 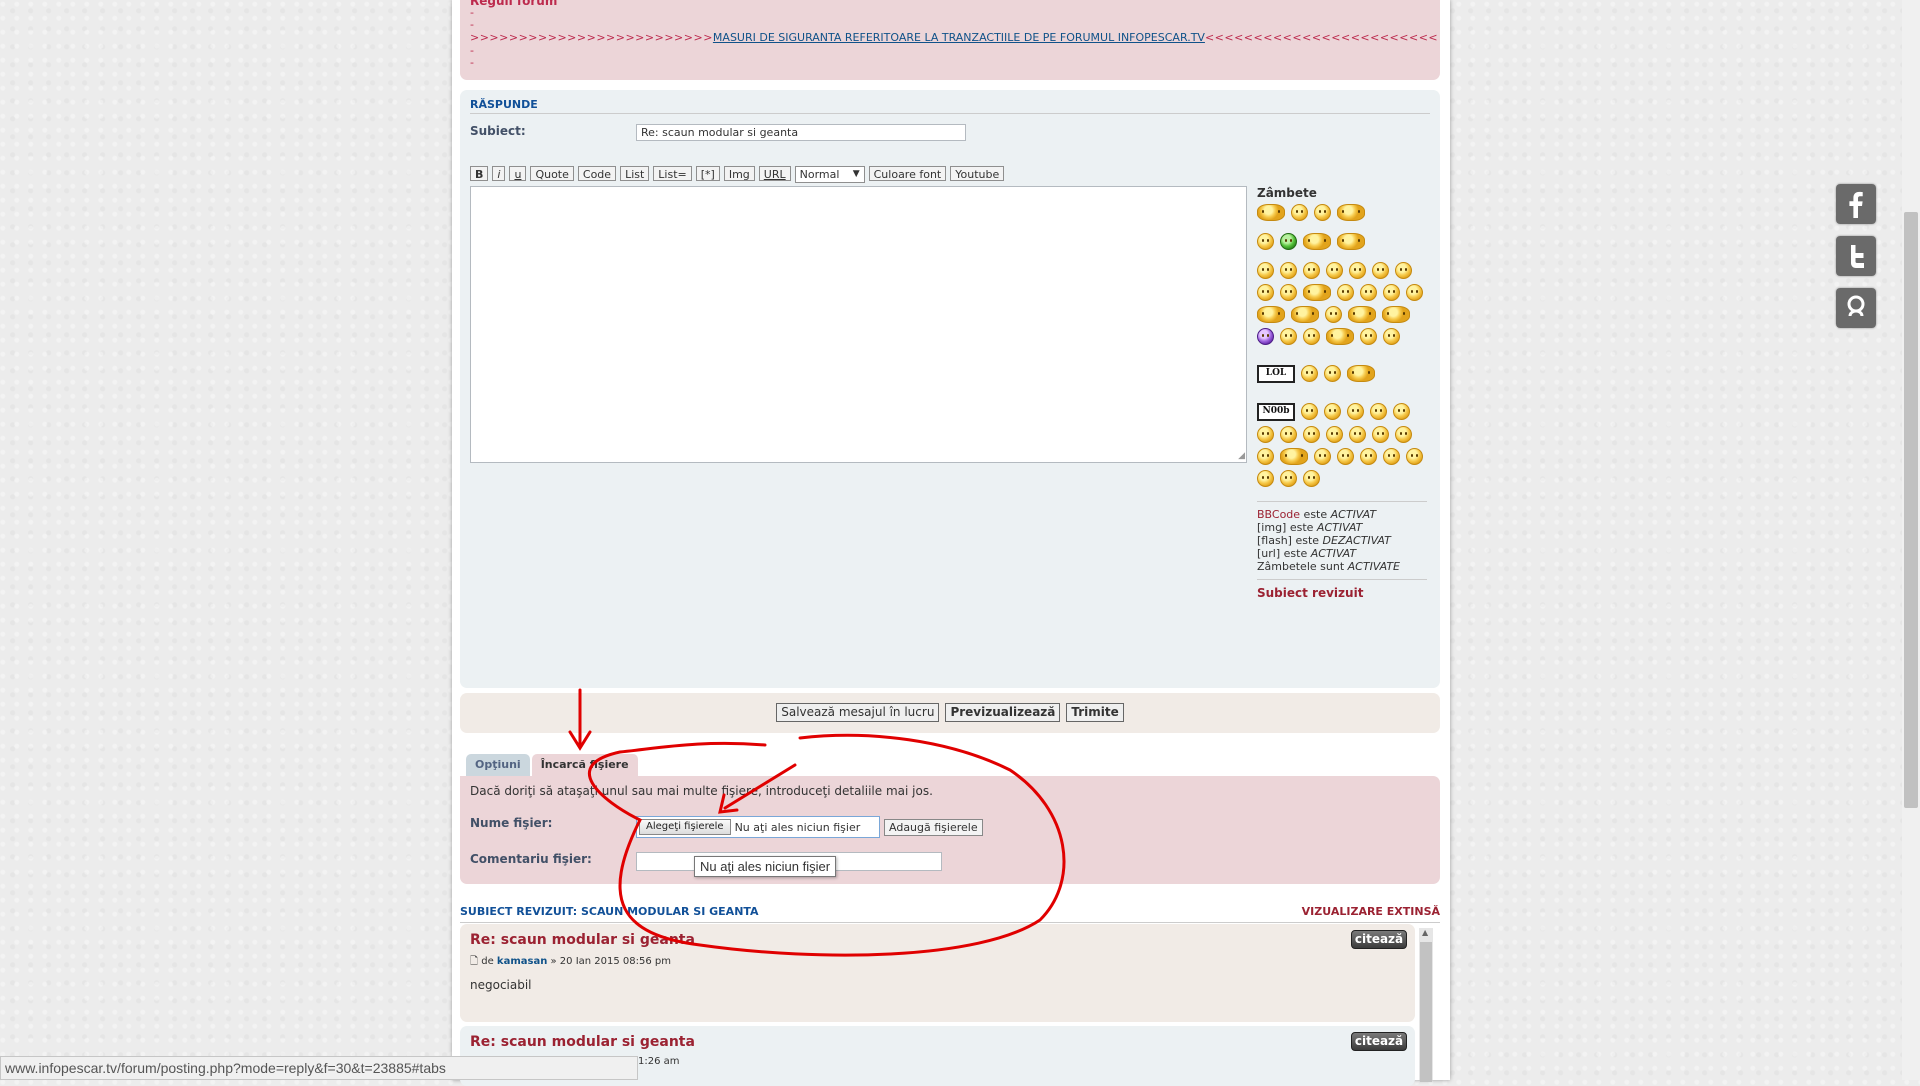 What do you see at coordinates (1426, 1012) in the screenshot?
I see `topic-review-scroll-thumb` at bounding box center [1426, 1012].